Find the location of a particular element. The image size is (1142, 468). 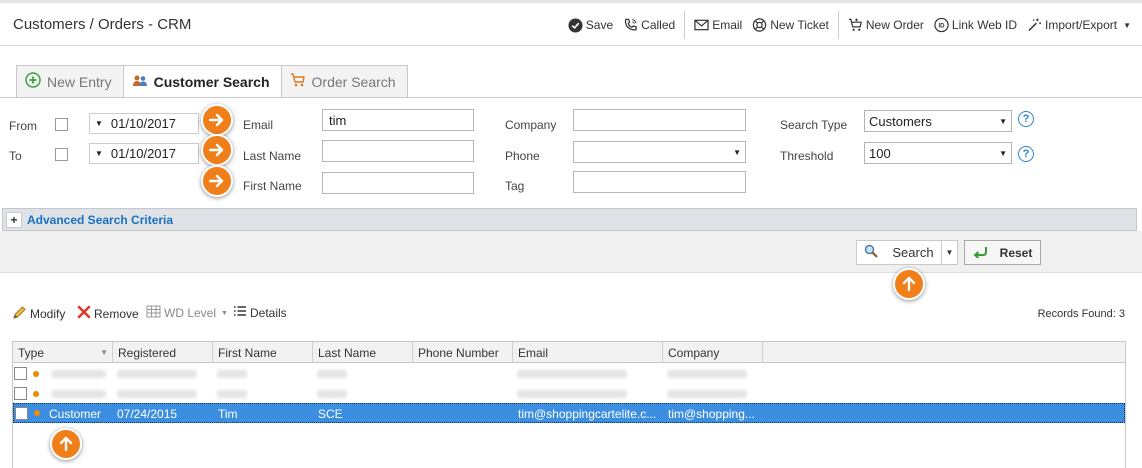

to-date-value: 01/10/2017 is located at coordinates (143, 153).